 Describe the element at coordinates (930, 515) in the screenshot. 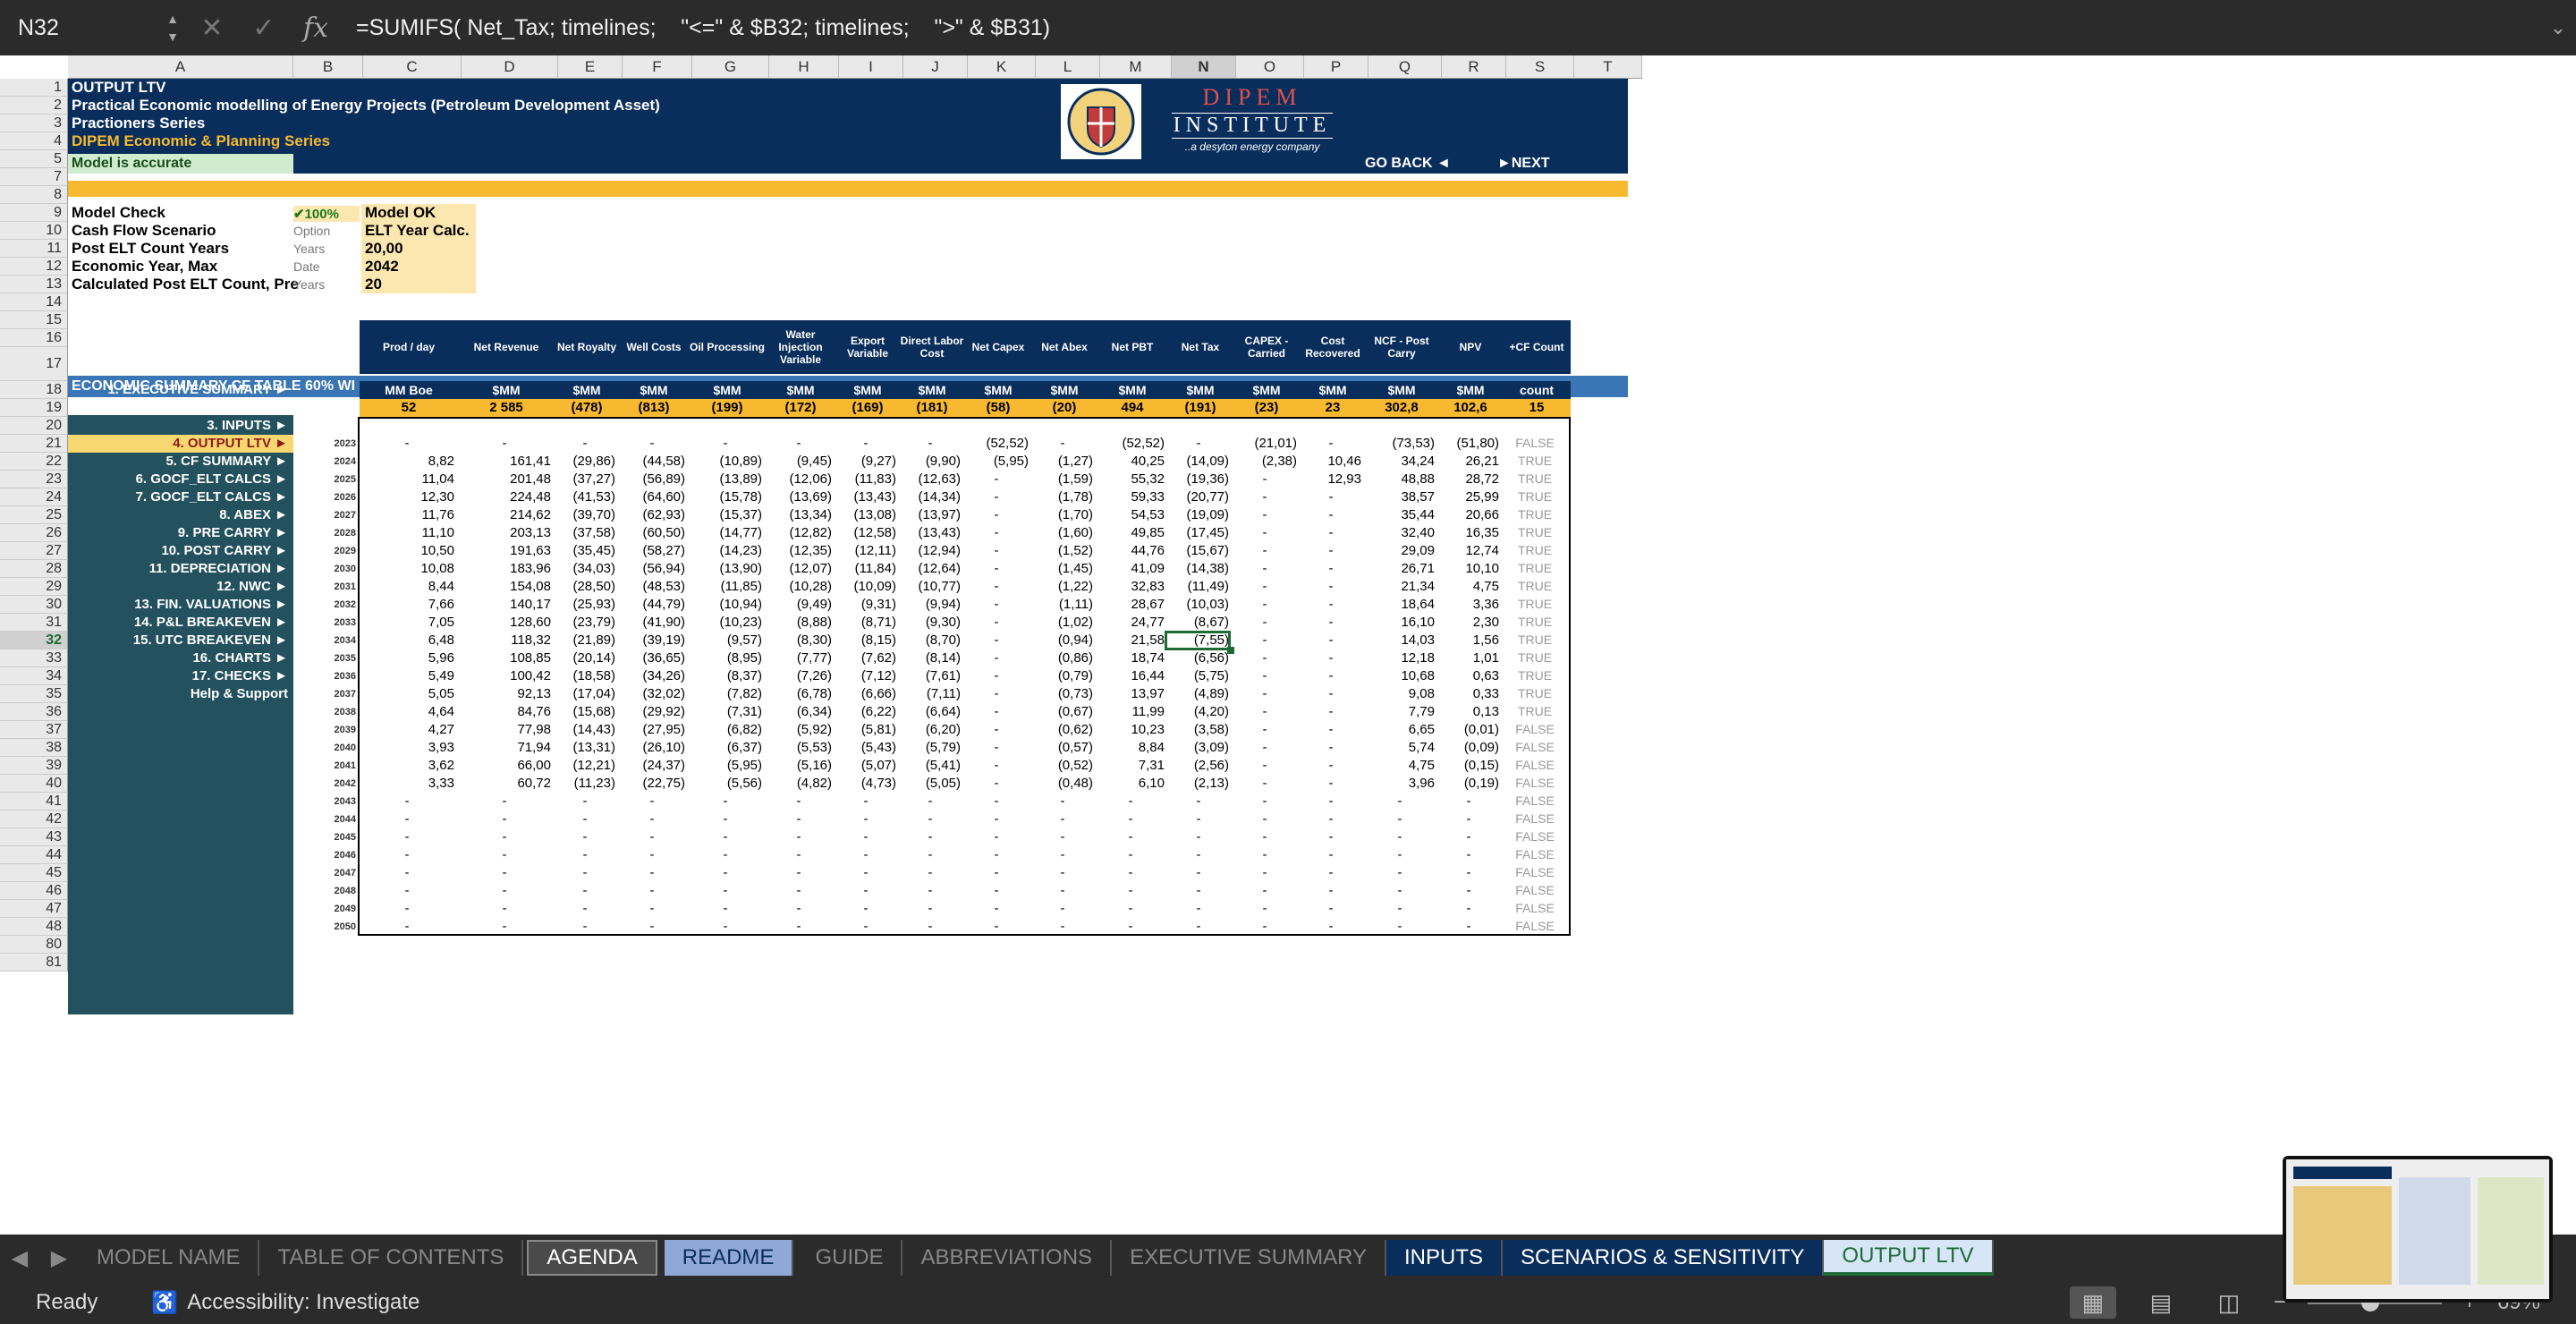

I see `table-cell: (13,97)` at that location.